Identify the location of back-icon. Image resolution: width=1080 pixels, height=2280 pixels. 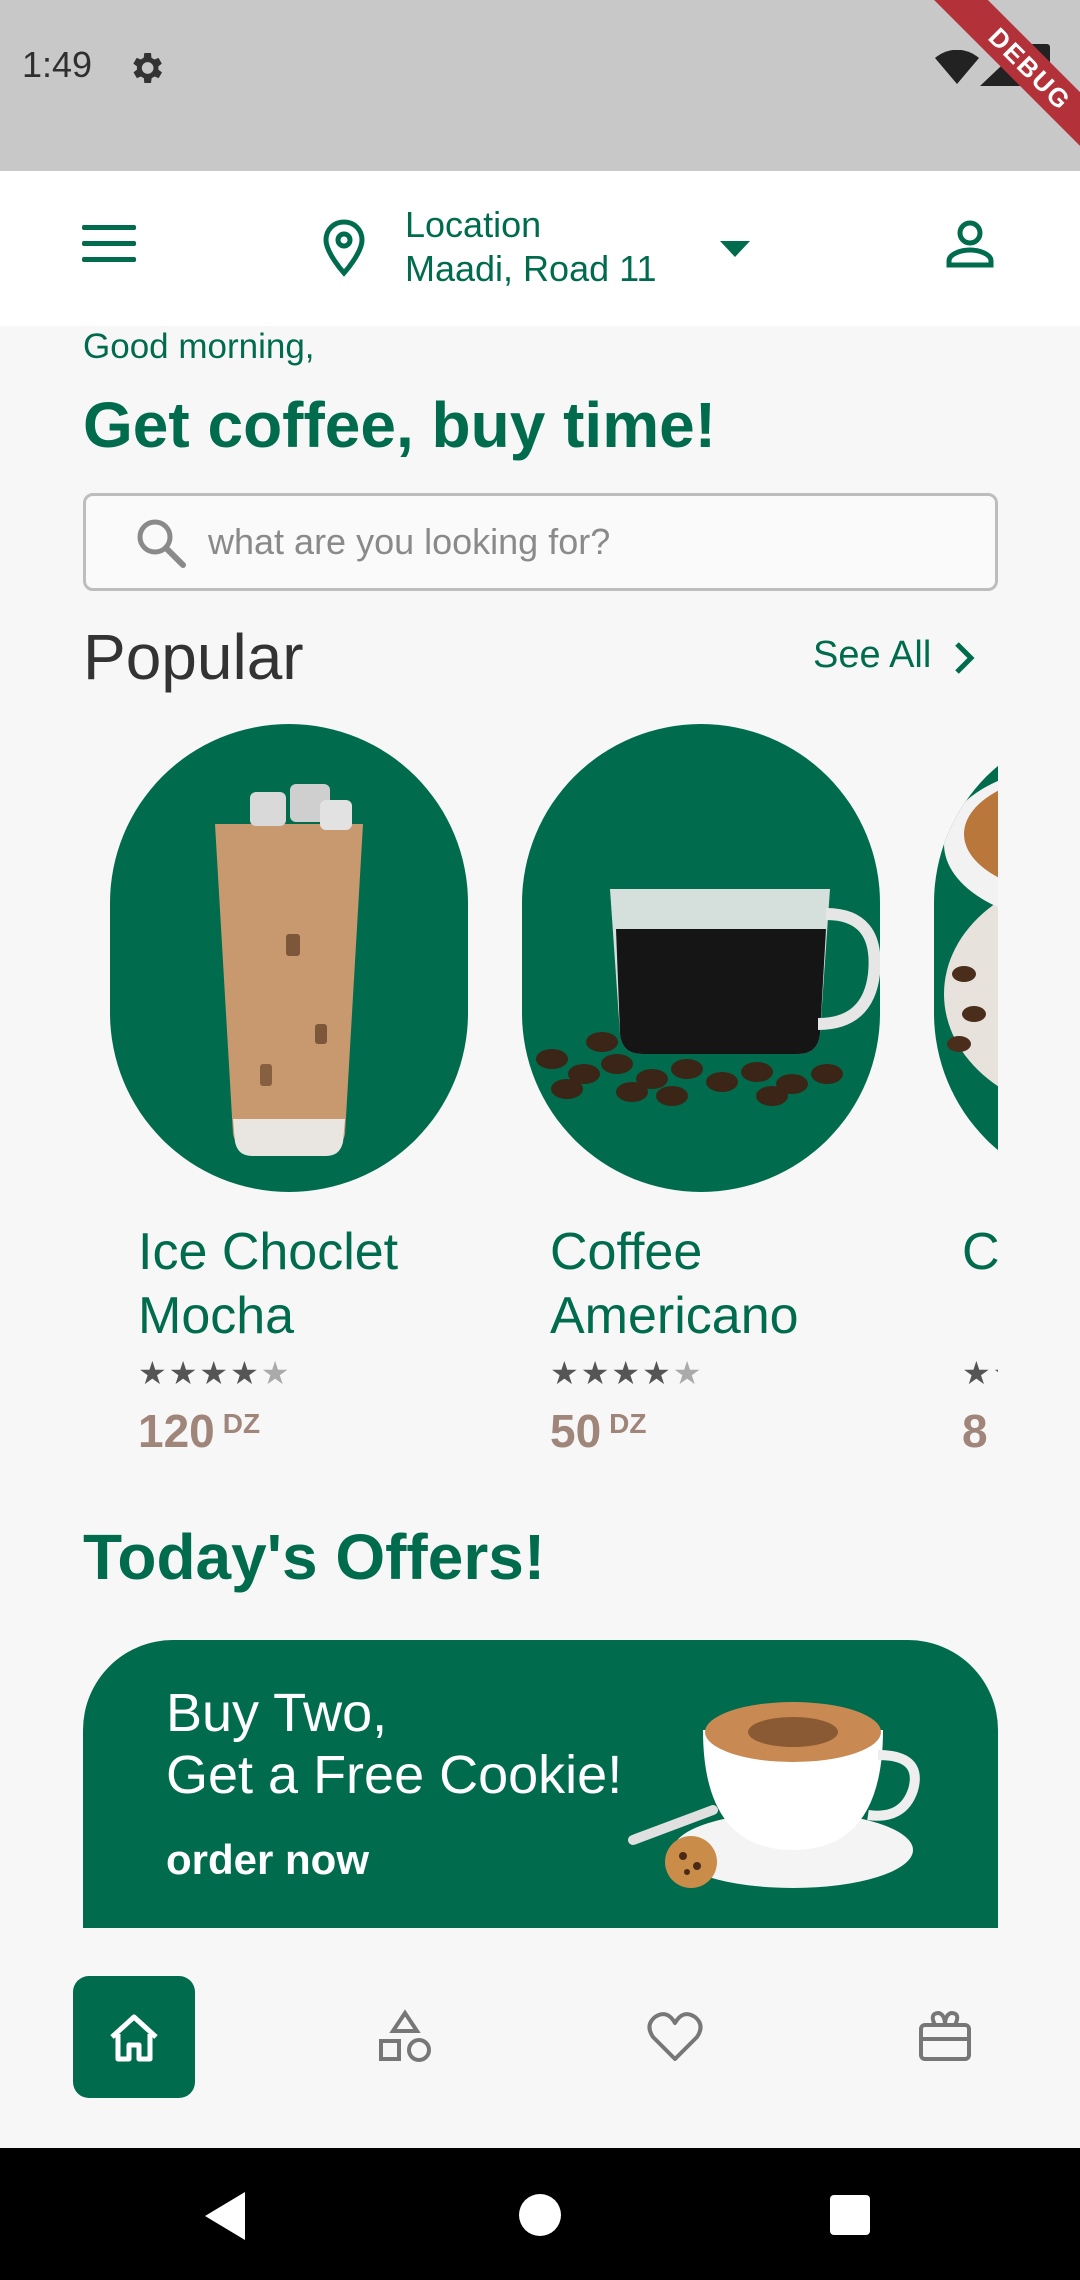
(225, 2216).